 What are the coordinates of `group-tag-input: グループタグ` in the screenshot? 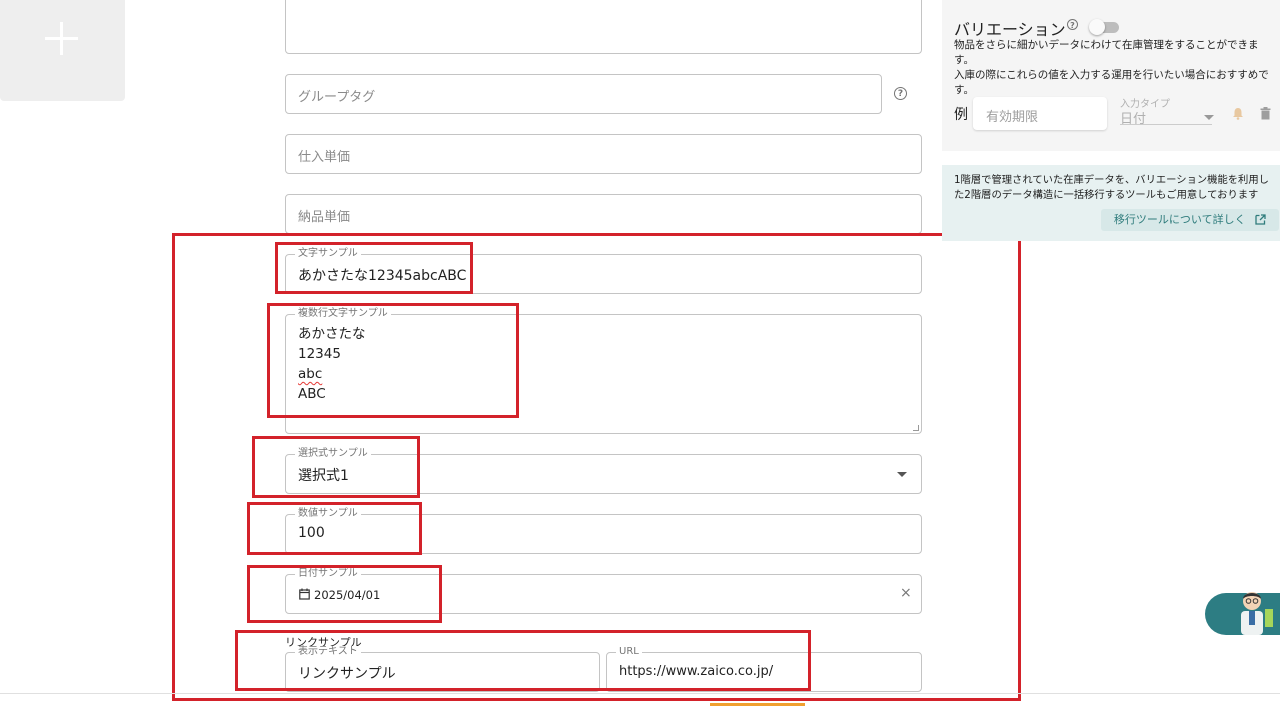 It's located at (583, 94).